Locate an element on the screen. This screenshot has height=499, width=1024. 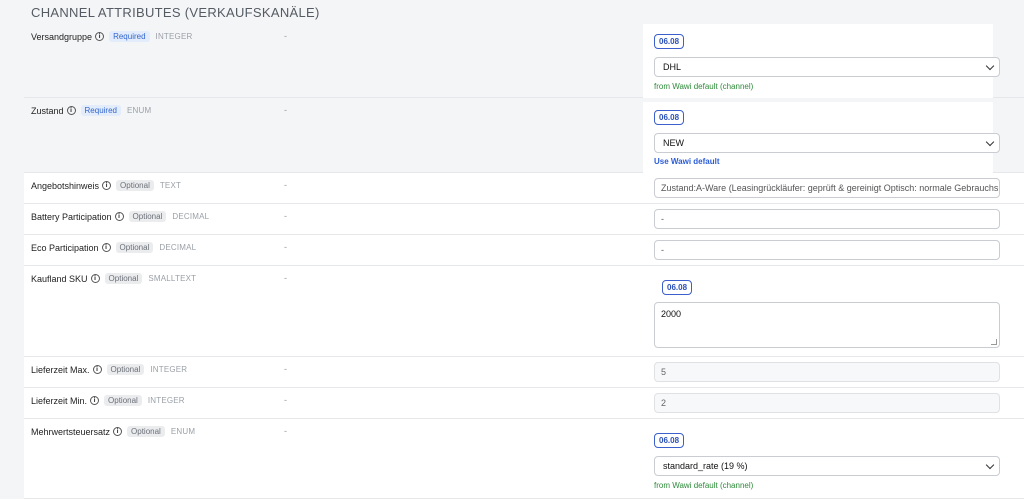
type-label: SMALLTEXT is located at coordinates (172, 278).